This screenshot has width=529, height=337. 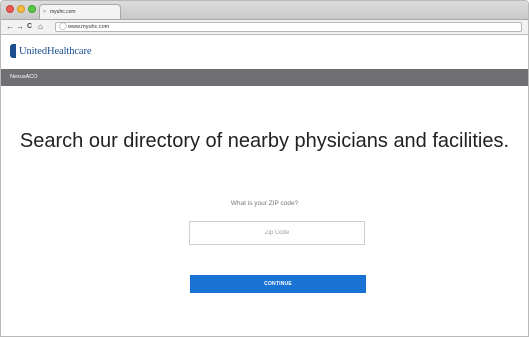 I want to click on tab-close-icon: ×, so click(x=44, y=12).